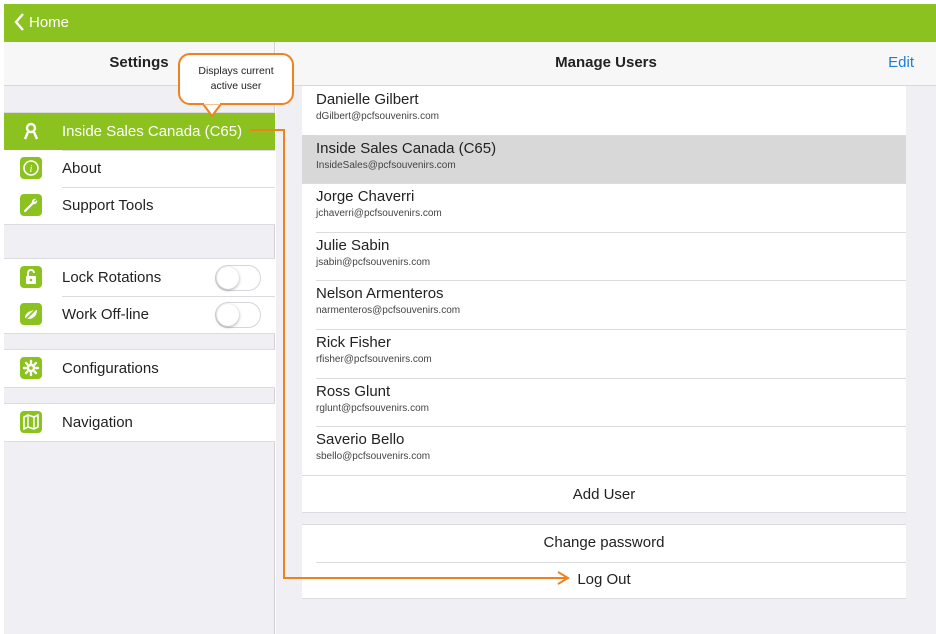  Describe the element at coordinates (379, 214) in the screenshot. I see `user-email: jchaverri@pcfsouvenirs.com` at that location.